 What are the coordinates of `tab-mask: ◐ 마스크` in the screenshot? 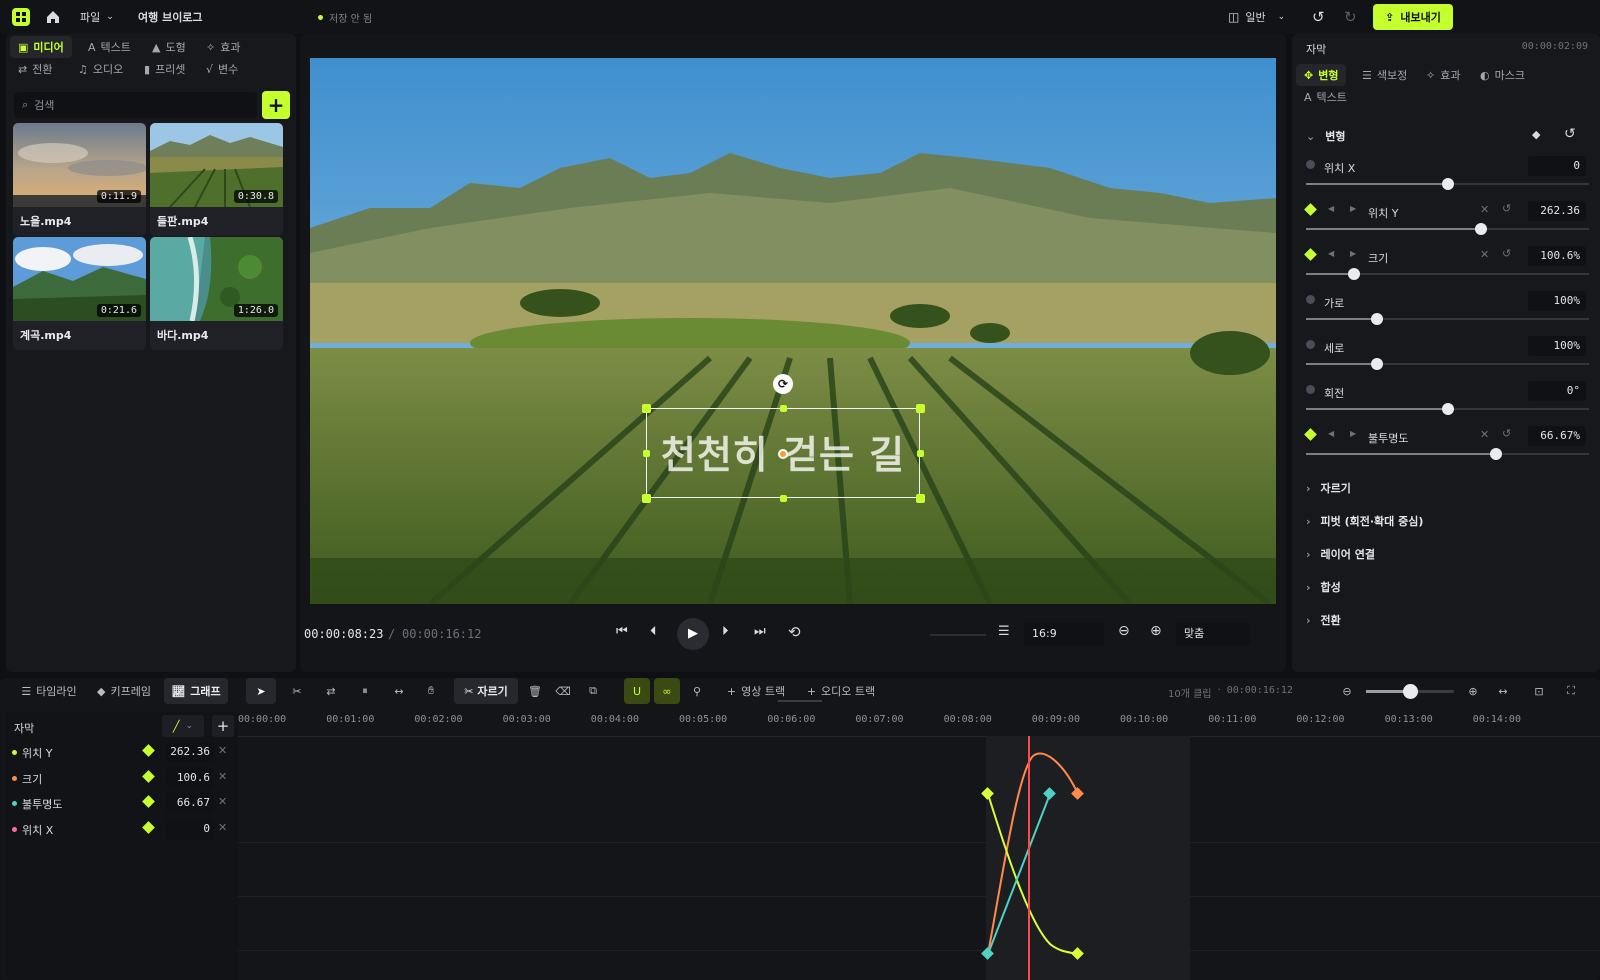 It's located at (1502, 75).